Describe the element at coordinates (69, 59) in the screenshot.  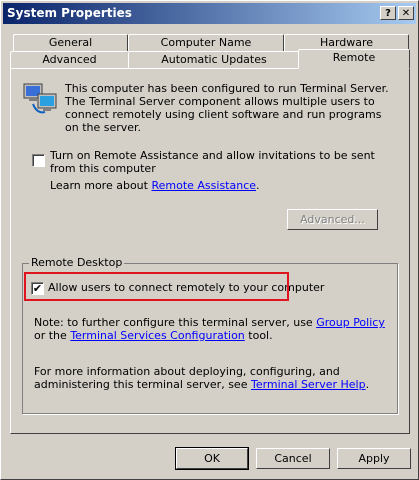
I see `tab-advanced: Advanced` at that location.